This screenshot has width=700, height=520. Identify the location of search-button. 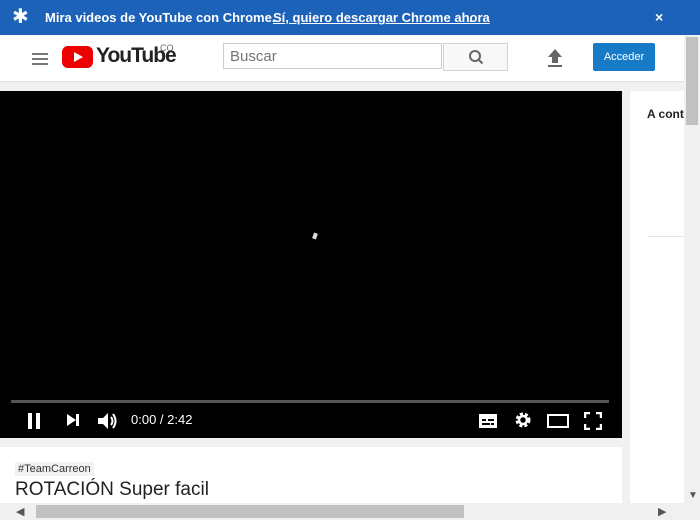
(475, 57).